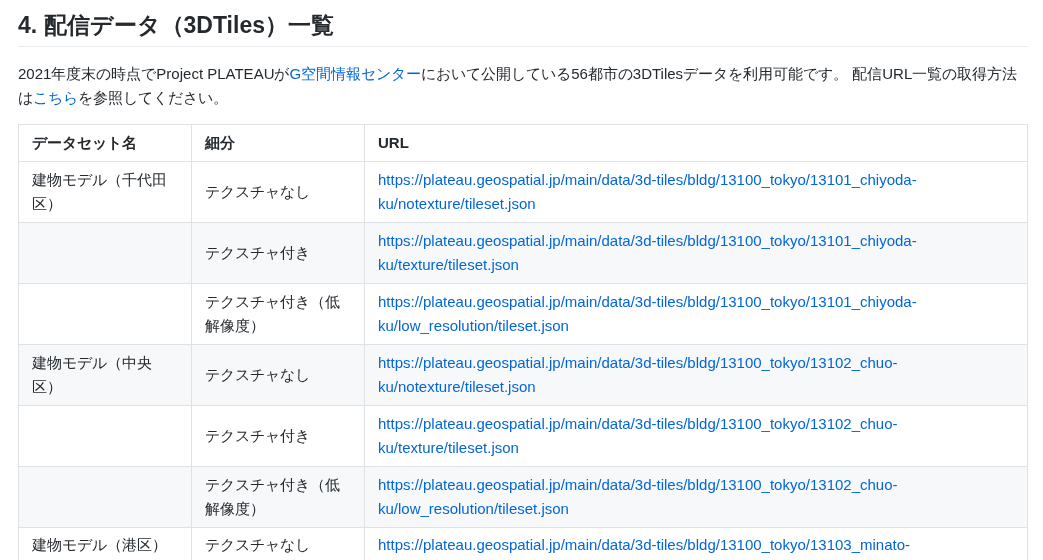 This screenshot has height=560, width=1043. Describe the element at coordinates (355, 73) in the screenshot. I see `text-link: G空間情報センター` at that location.